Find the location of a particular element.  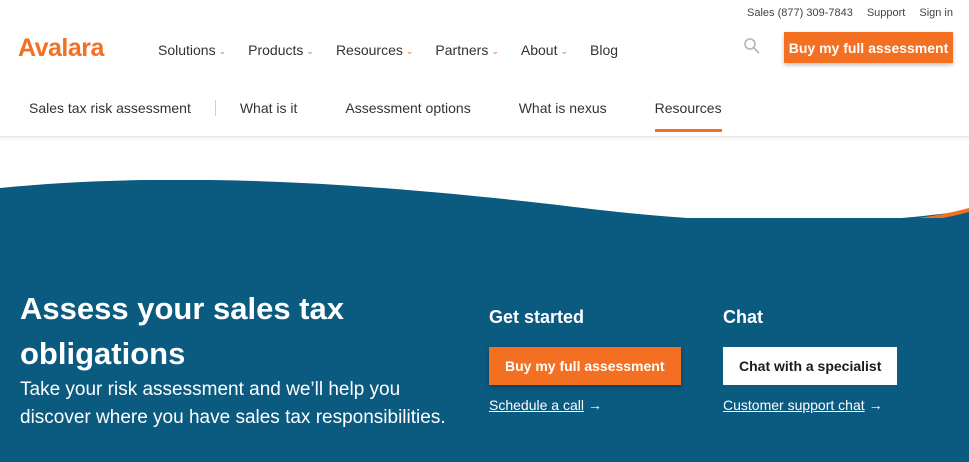

support-link: Support is located at coordinates (886, 13).